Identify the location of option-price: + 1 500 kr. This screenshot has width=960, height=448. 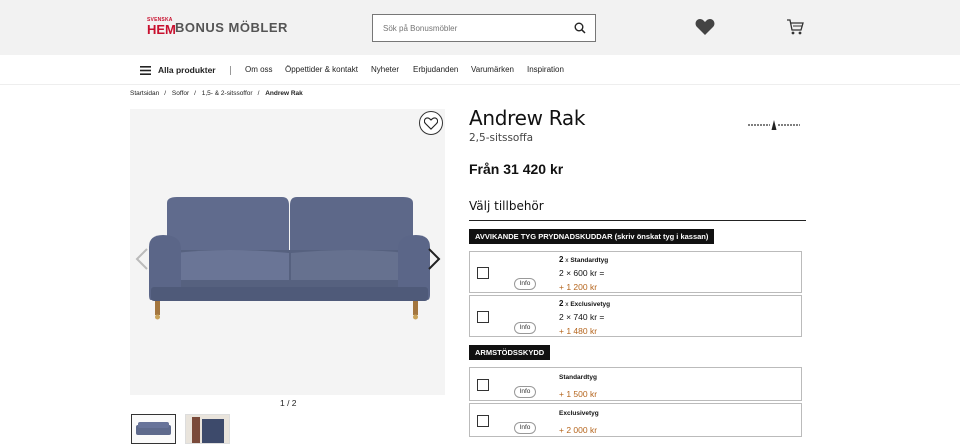
(578, 394).